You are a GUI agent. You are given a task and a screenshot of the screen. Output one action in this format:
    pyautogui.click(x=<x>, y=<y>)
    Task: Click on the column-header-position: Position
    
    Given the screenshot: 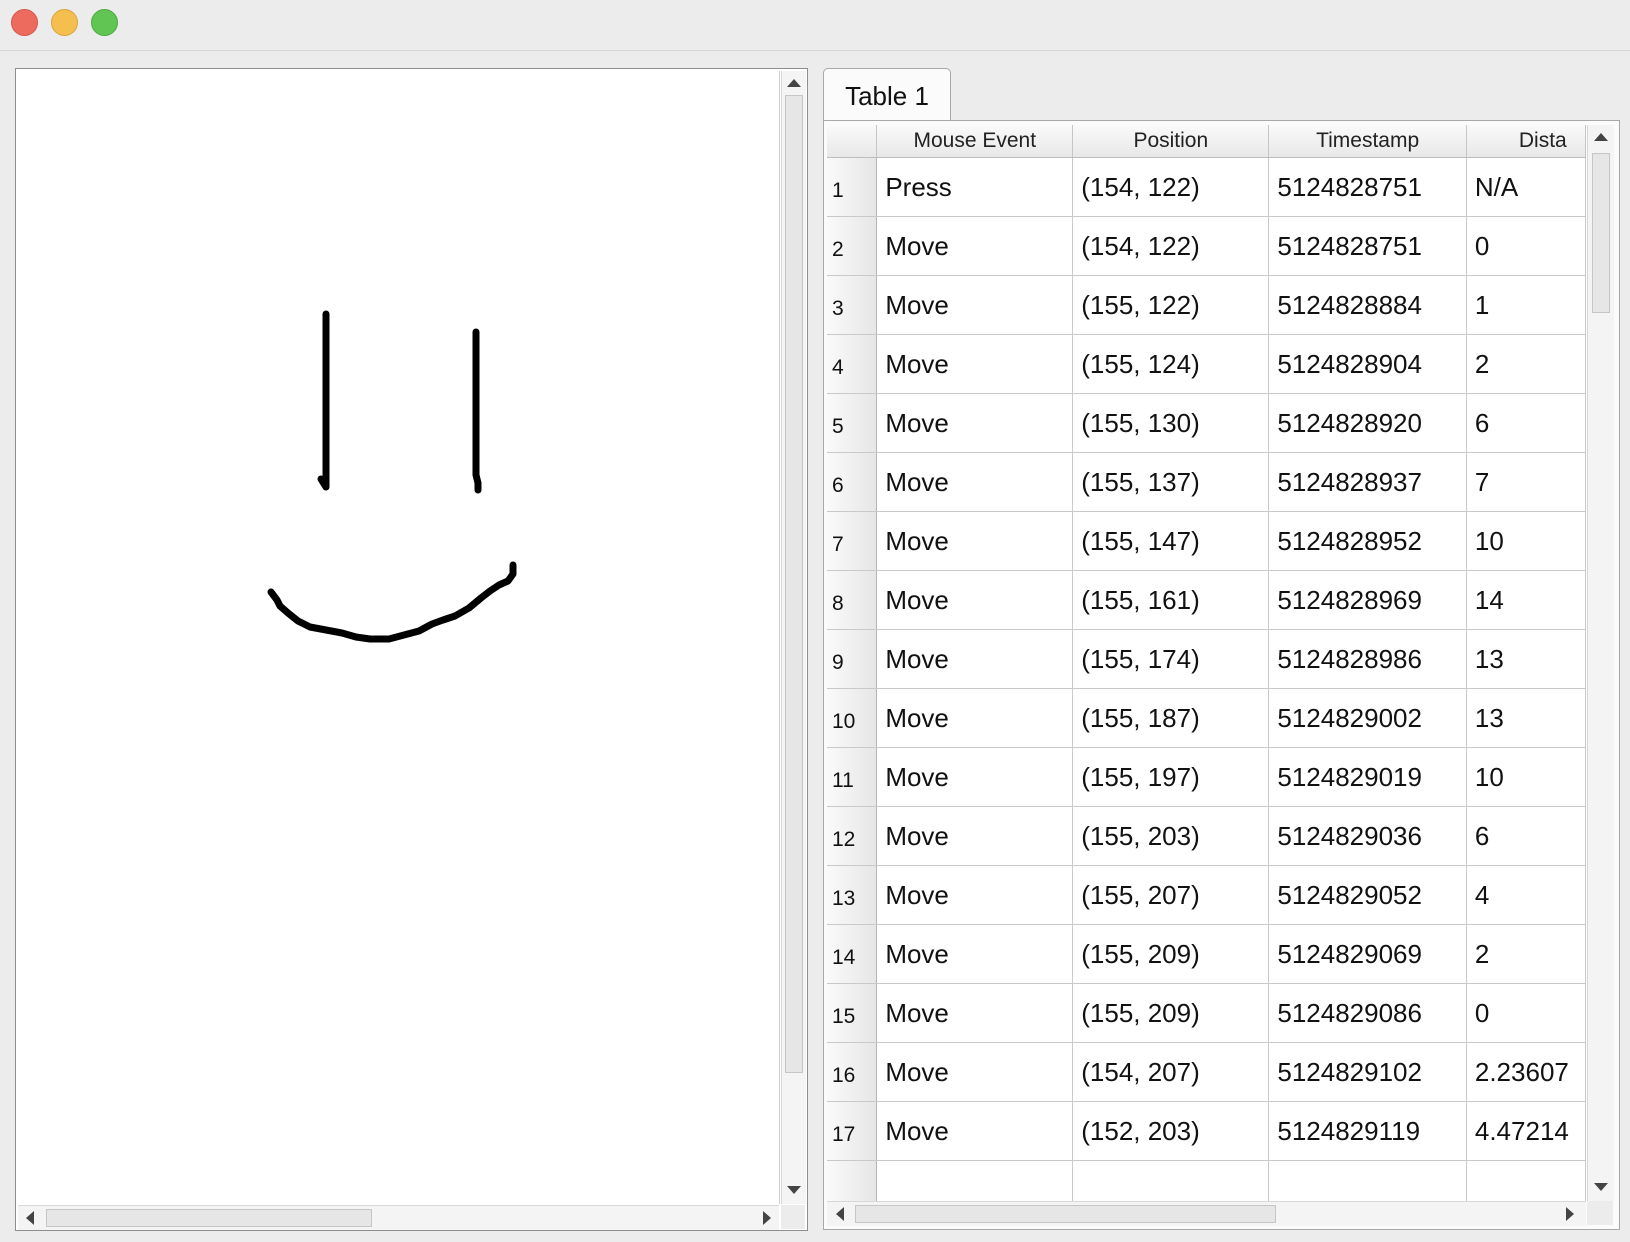 What is the action you would take?
    pyautogui.click(x=1171, y=141)
    